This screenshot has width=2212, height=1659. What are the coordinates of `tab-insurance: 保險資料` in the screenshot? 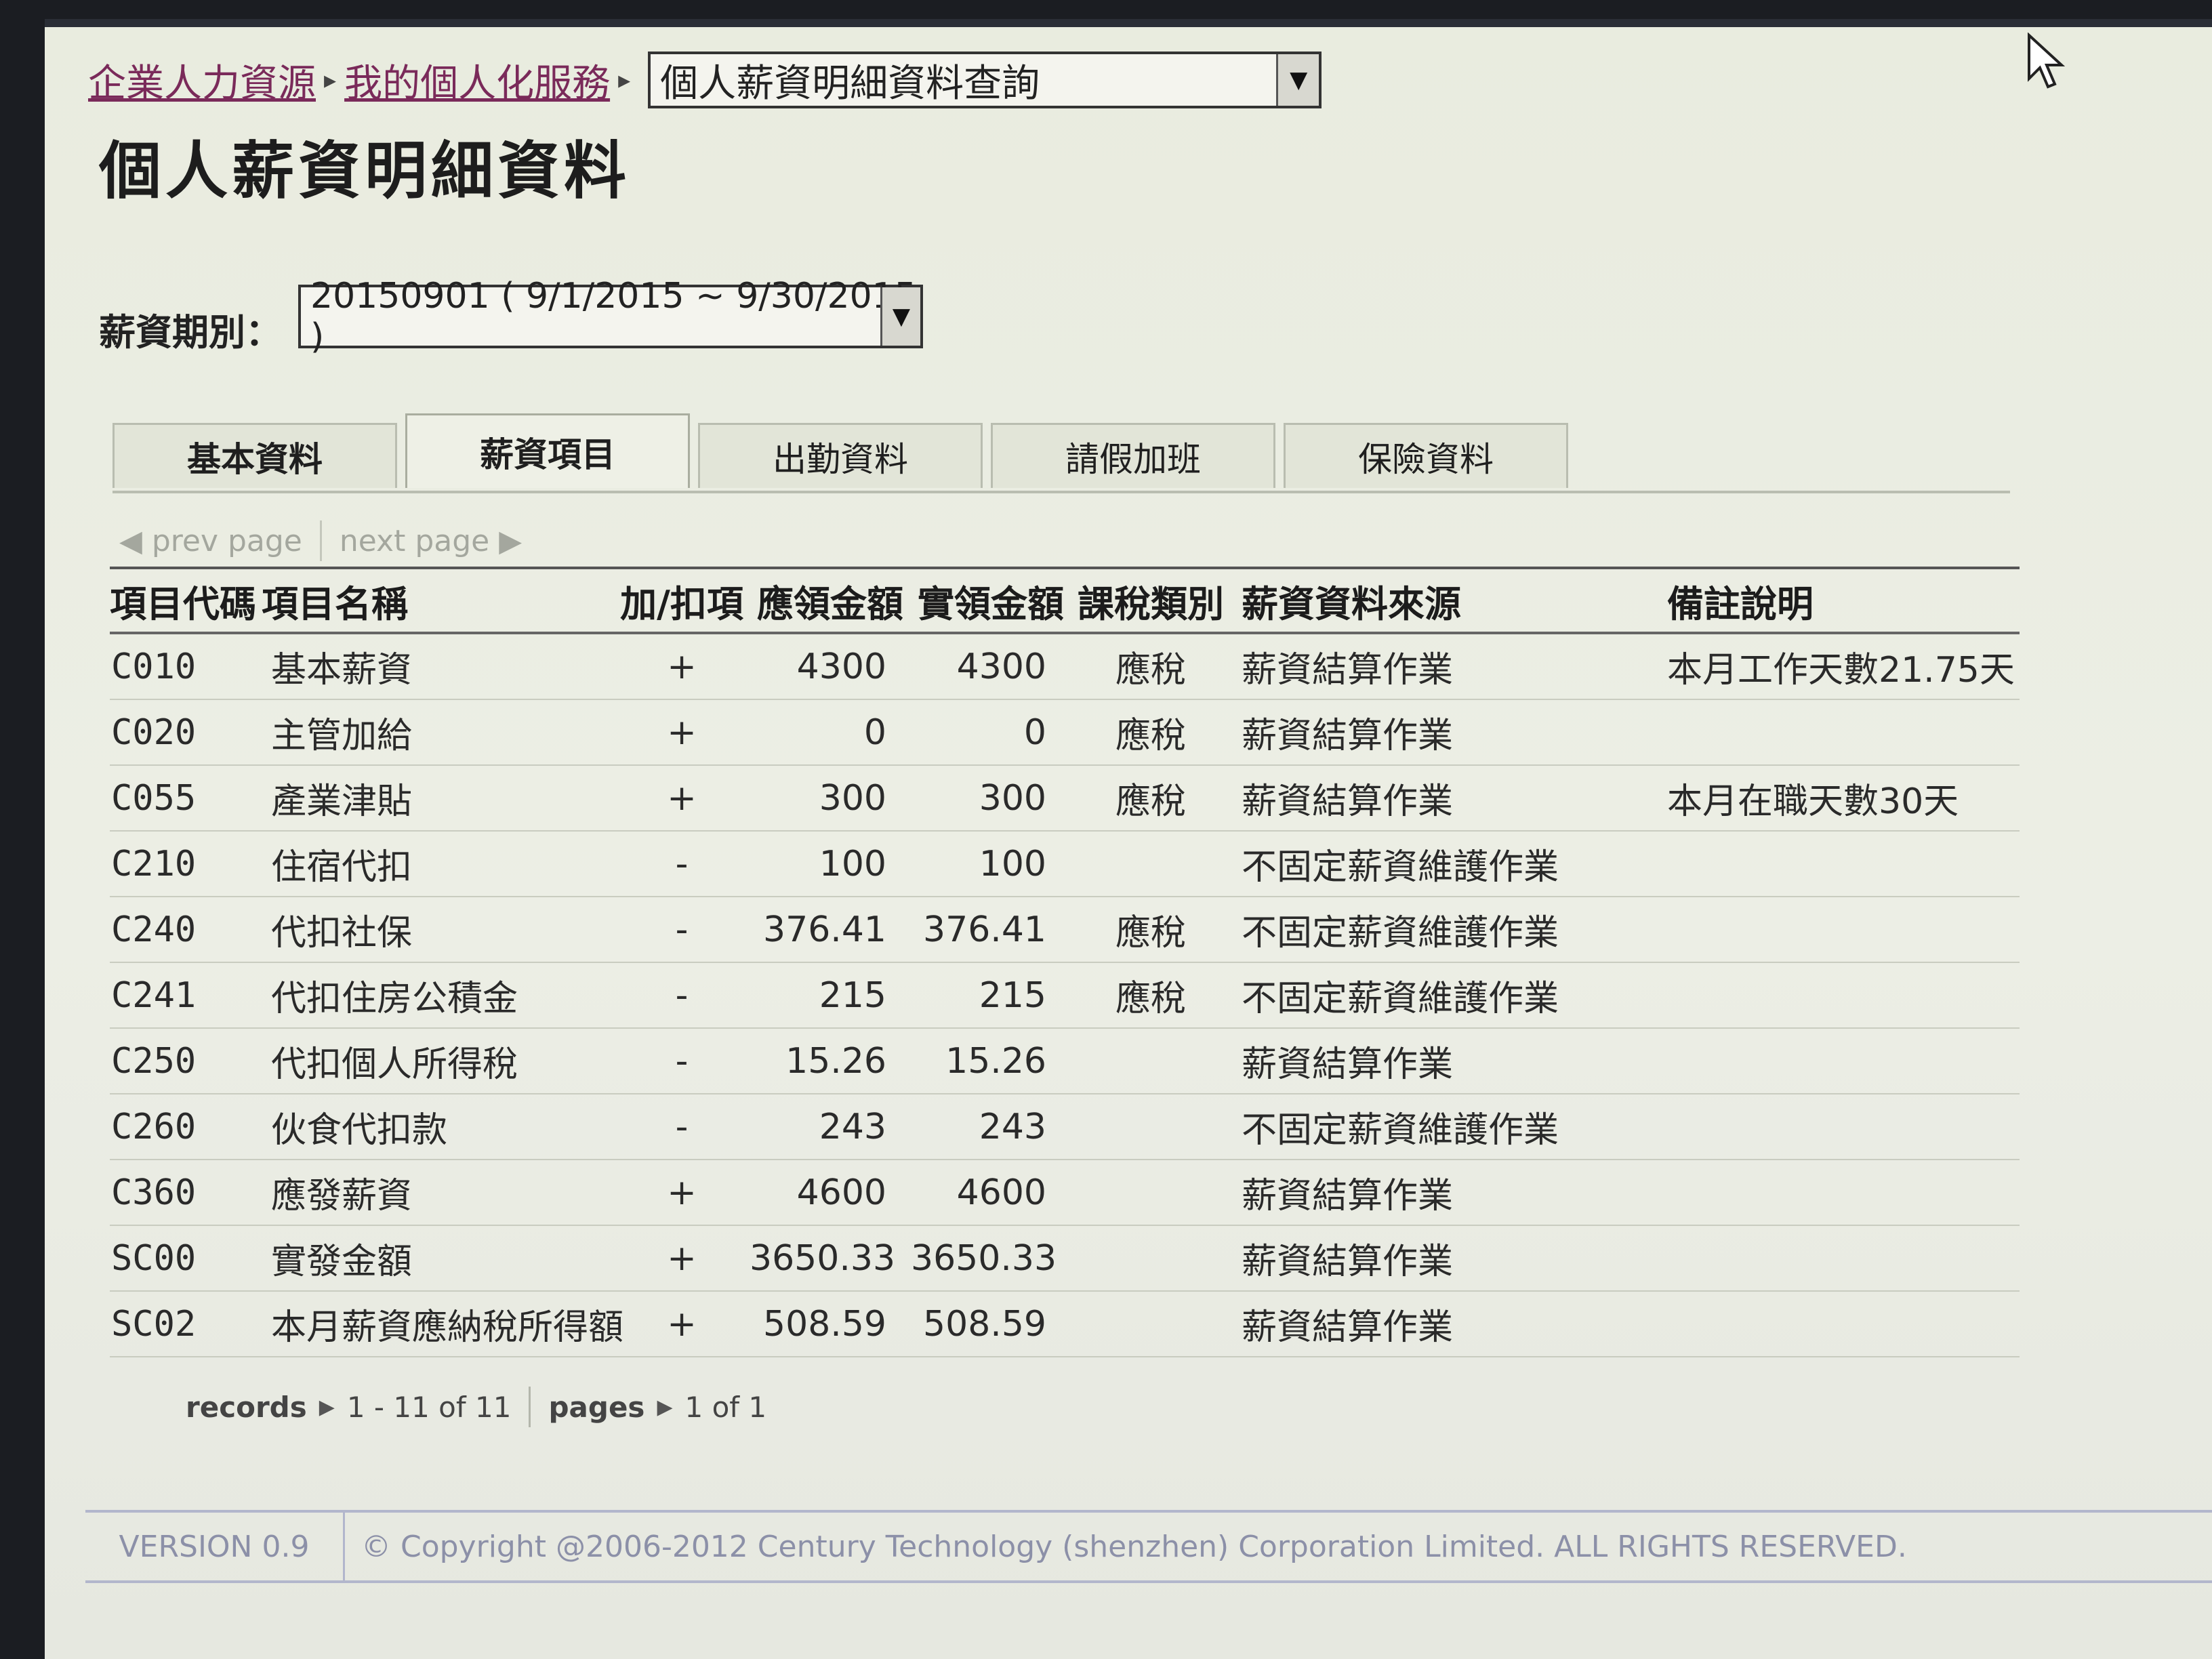 It's located at (1426, 455).